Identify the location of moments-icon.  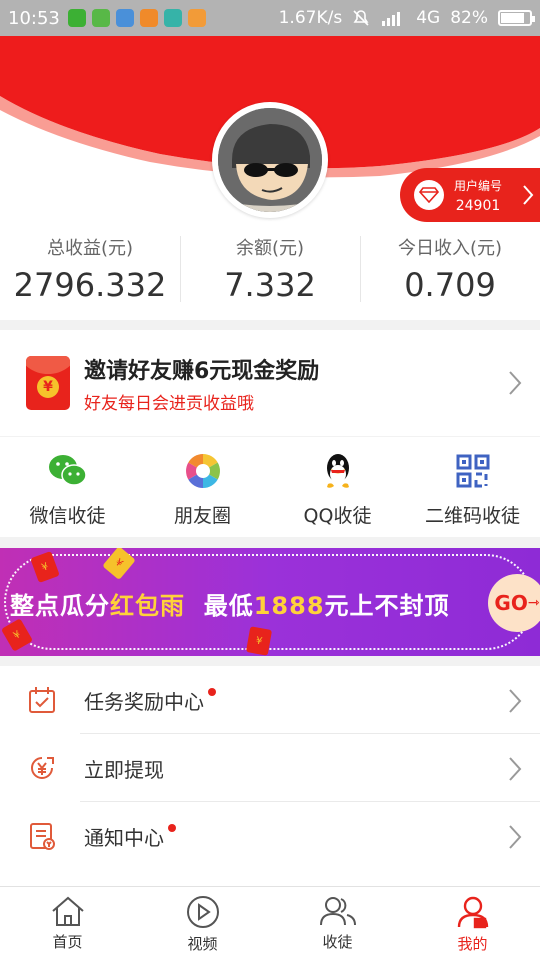
(203, 471).